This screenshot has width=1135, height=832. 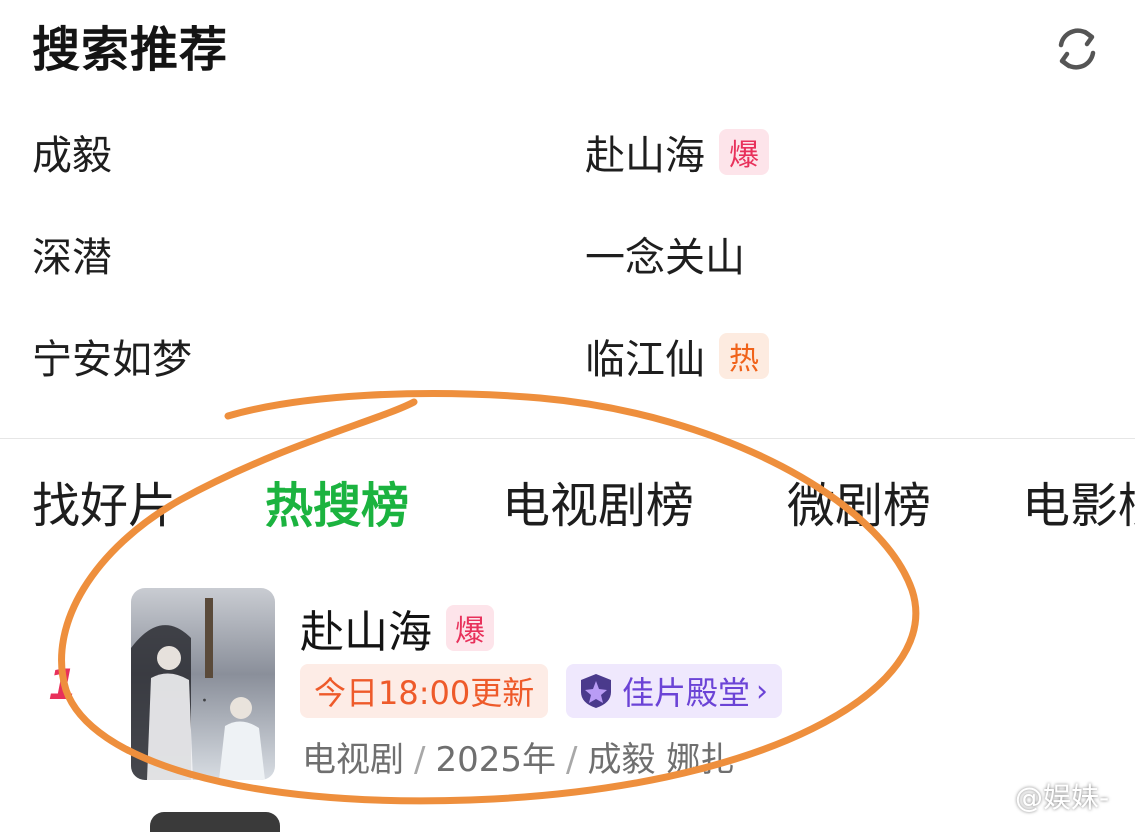 What do you see at coordinates (72, 258) in the screenshot?
I see `suggestion-label: 深潜` at bounding box center [72, 258].